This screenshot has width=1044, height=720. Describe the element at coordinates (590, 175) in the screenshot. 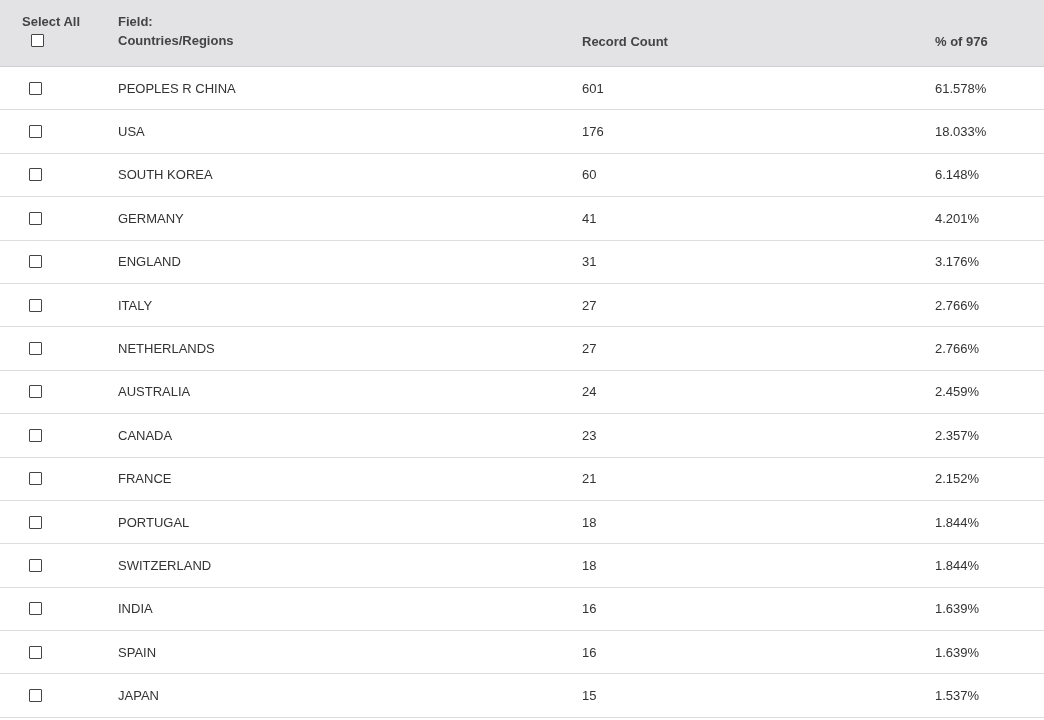

I see `count-cell-text: 60` at that location.